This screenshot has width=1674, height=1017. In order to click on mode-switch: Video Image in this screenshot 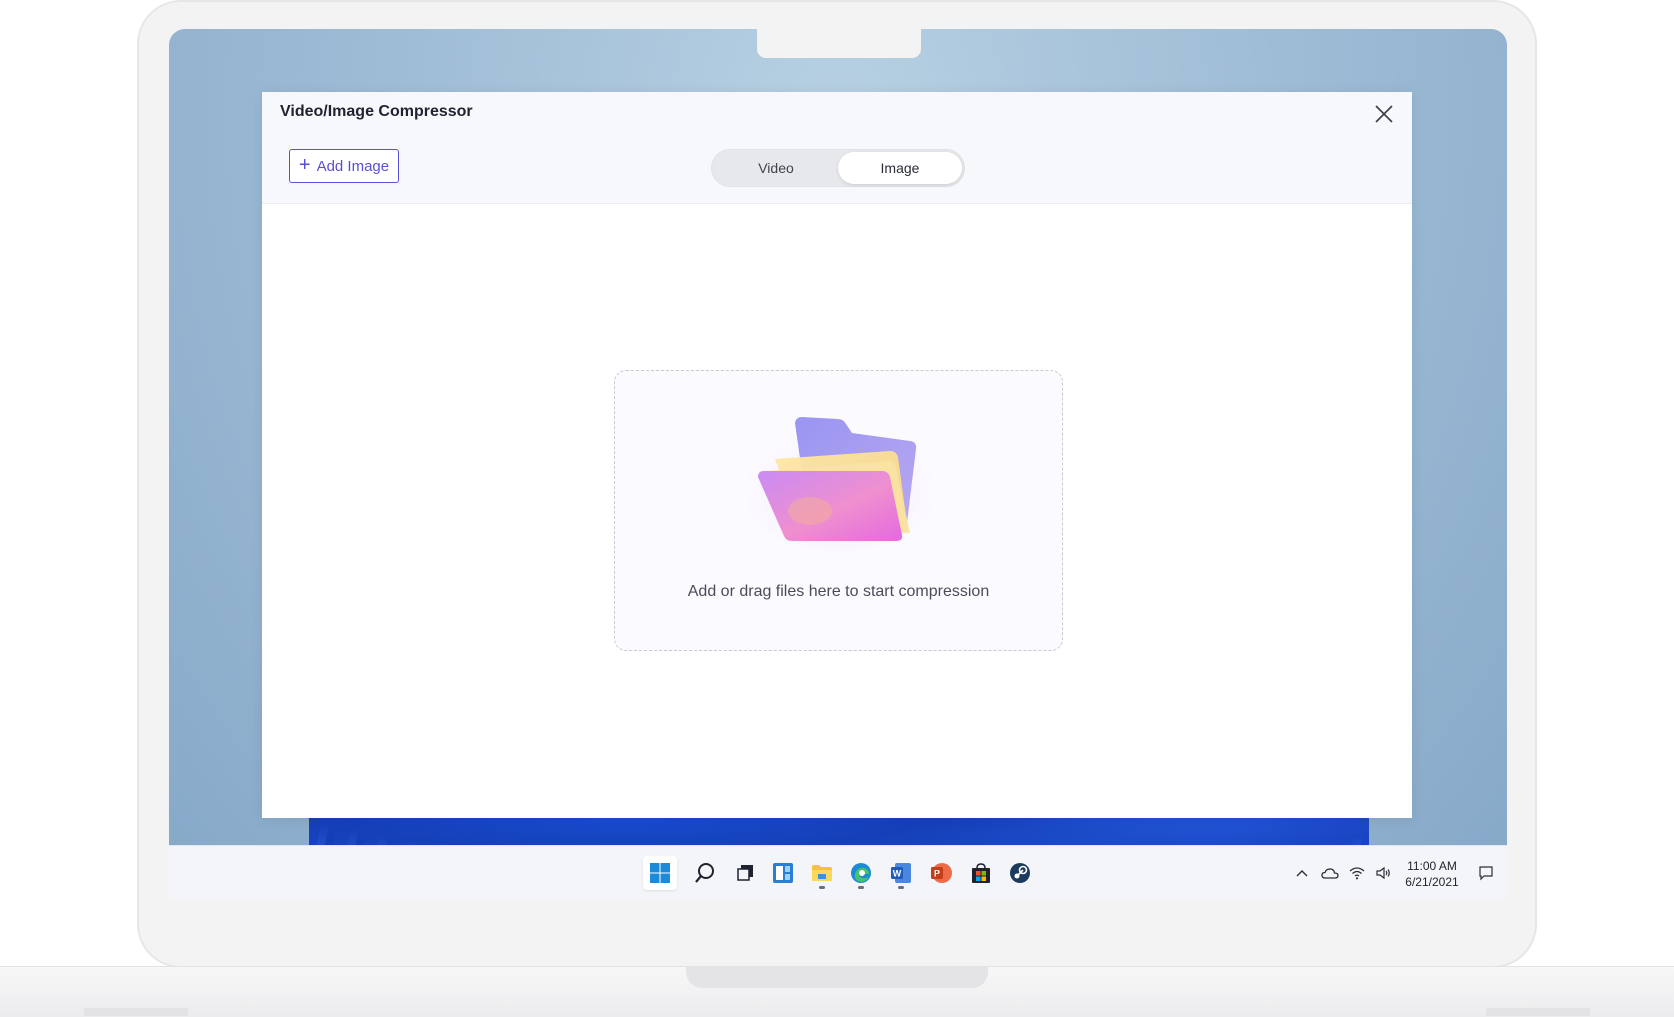, I will do `click(838, 168)`.